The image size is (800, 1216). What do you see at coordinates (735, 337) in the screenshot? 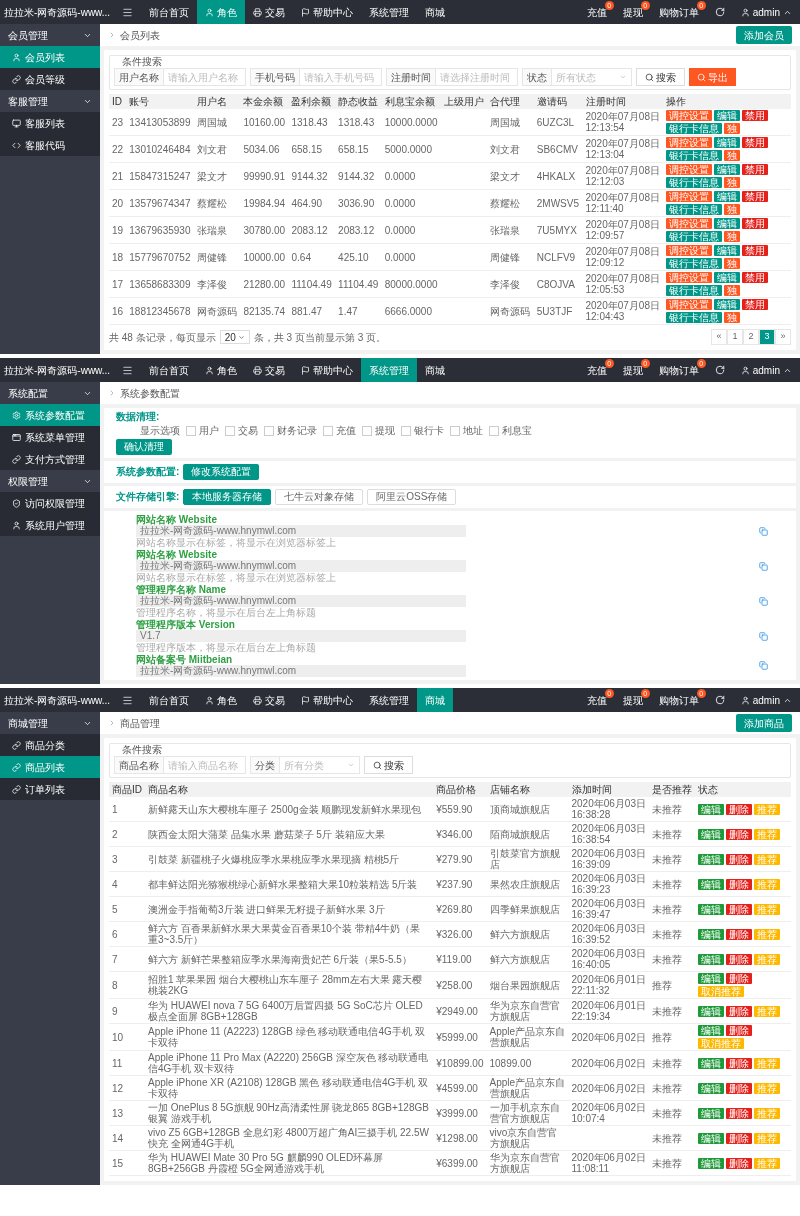
I see `page-button: 1` at bounding box center [735, 337].